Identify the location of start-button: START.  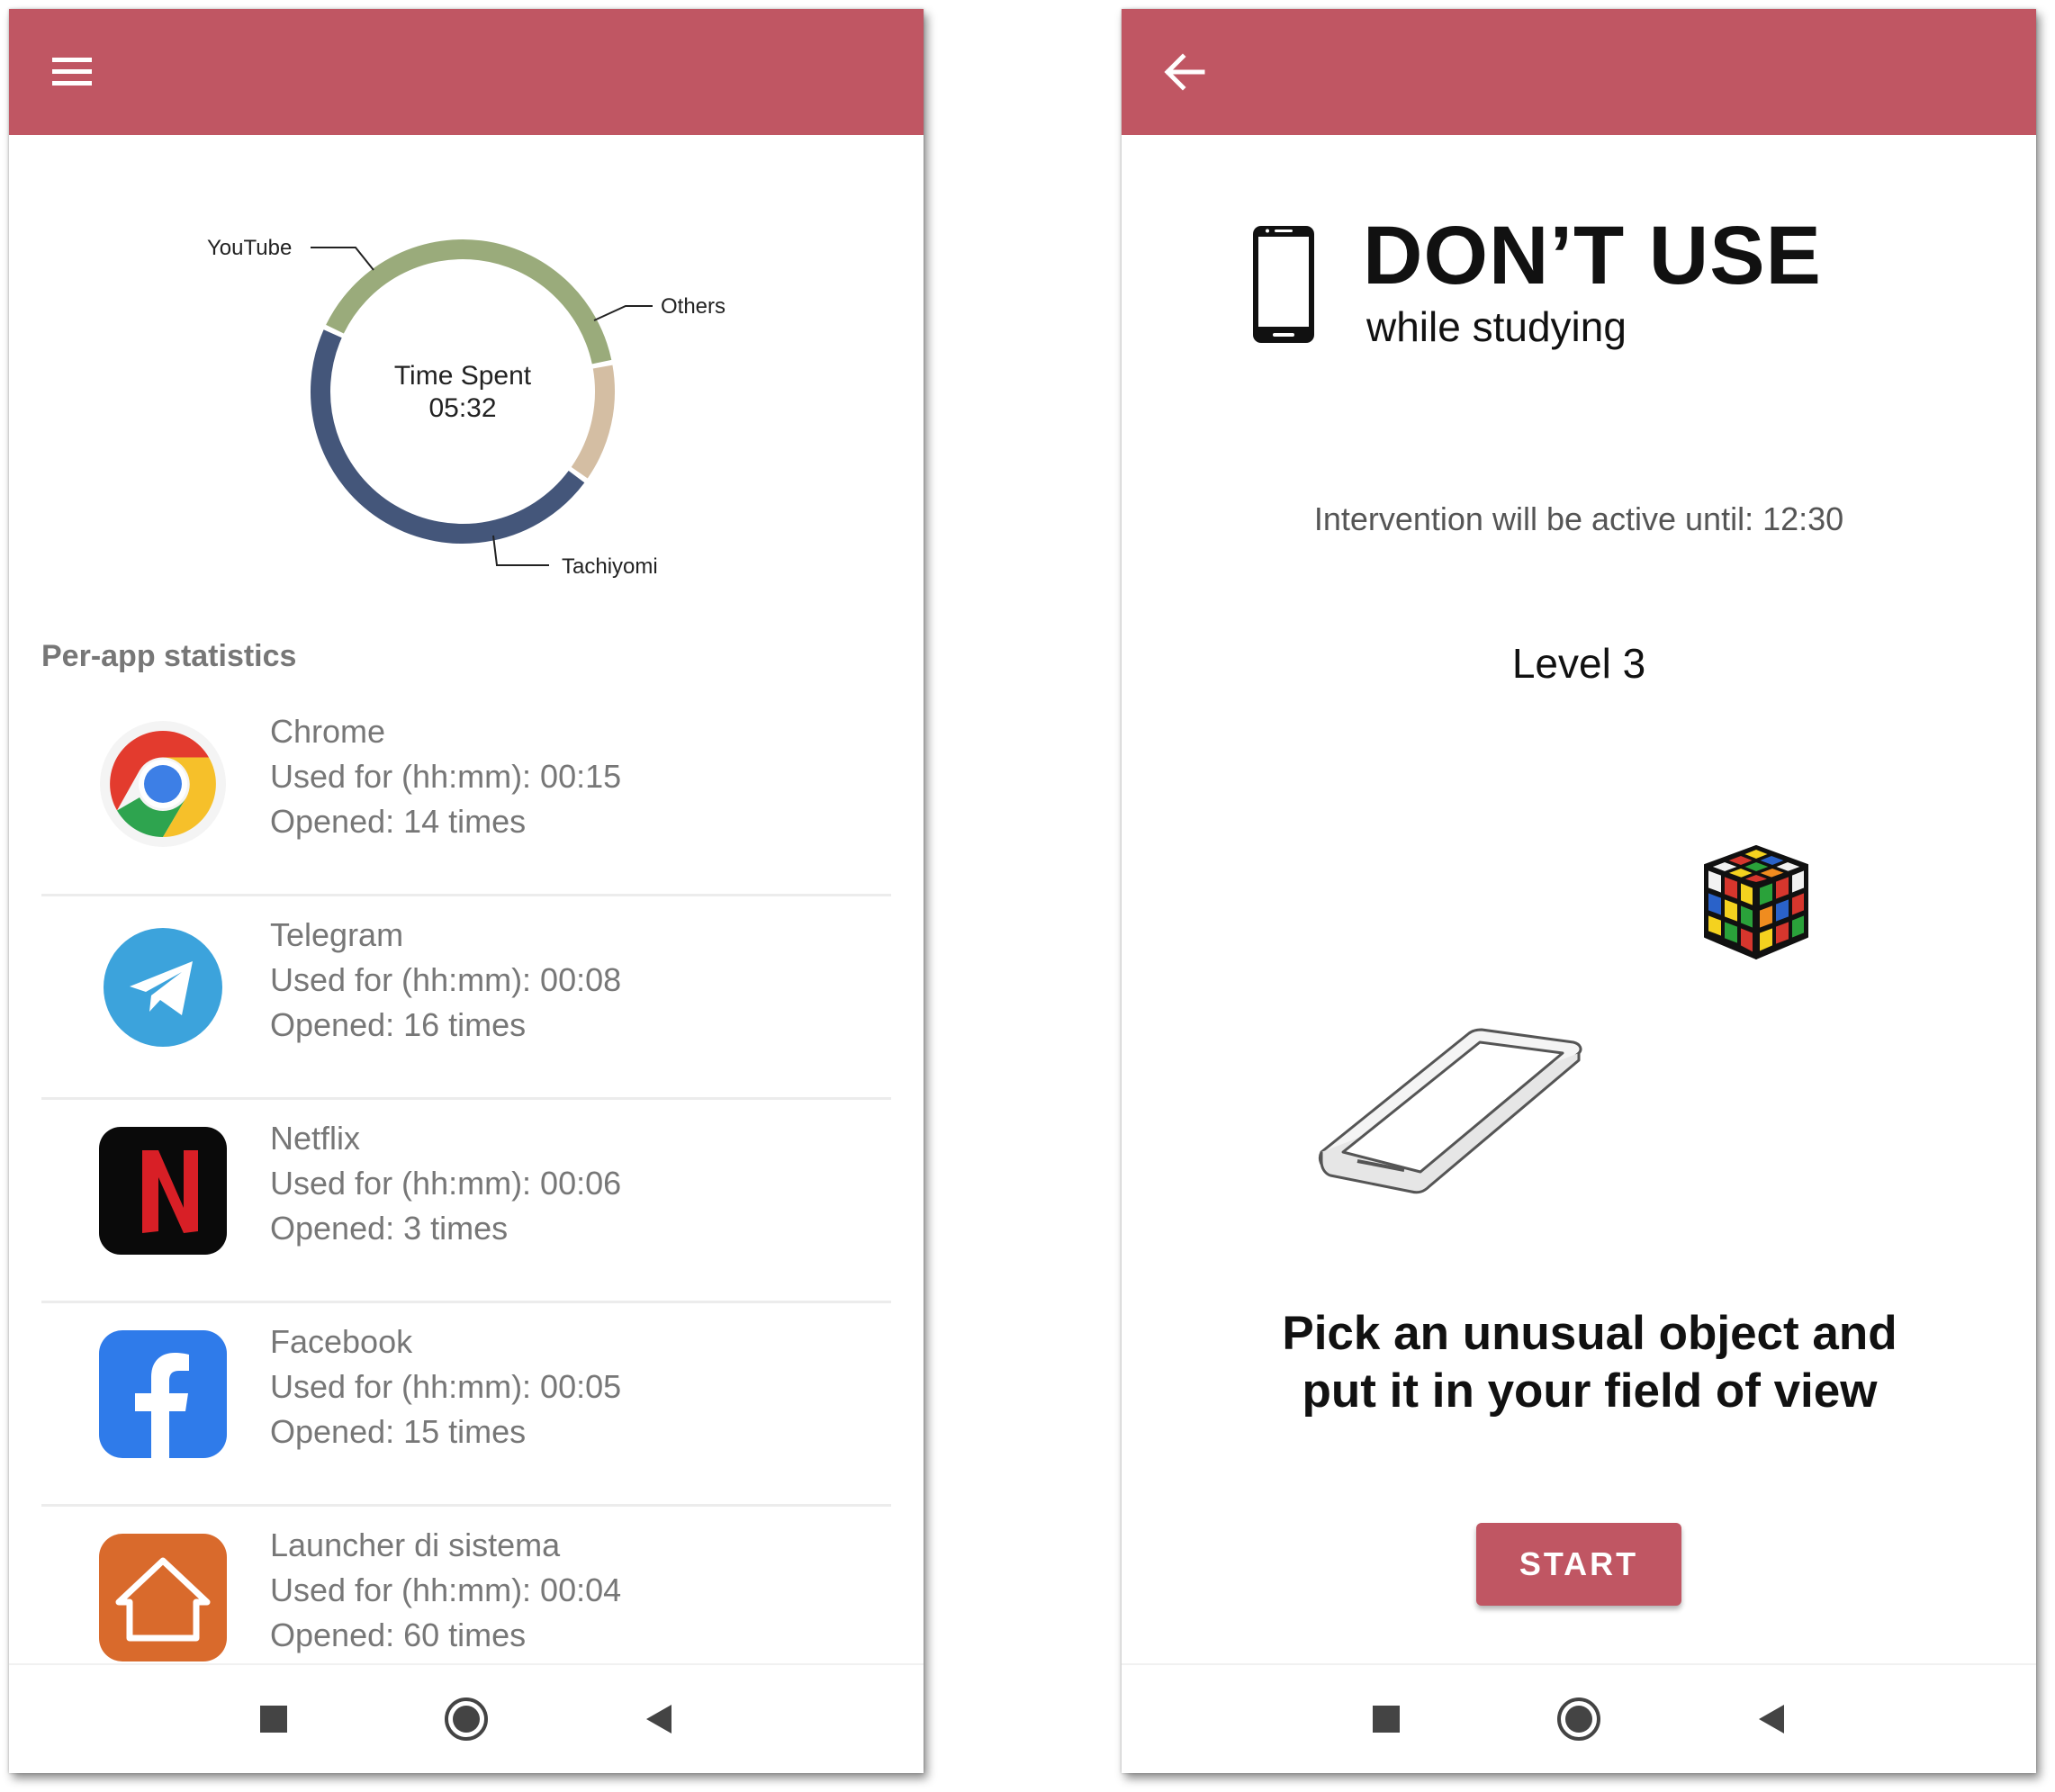
(1578, 1564).